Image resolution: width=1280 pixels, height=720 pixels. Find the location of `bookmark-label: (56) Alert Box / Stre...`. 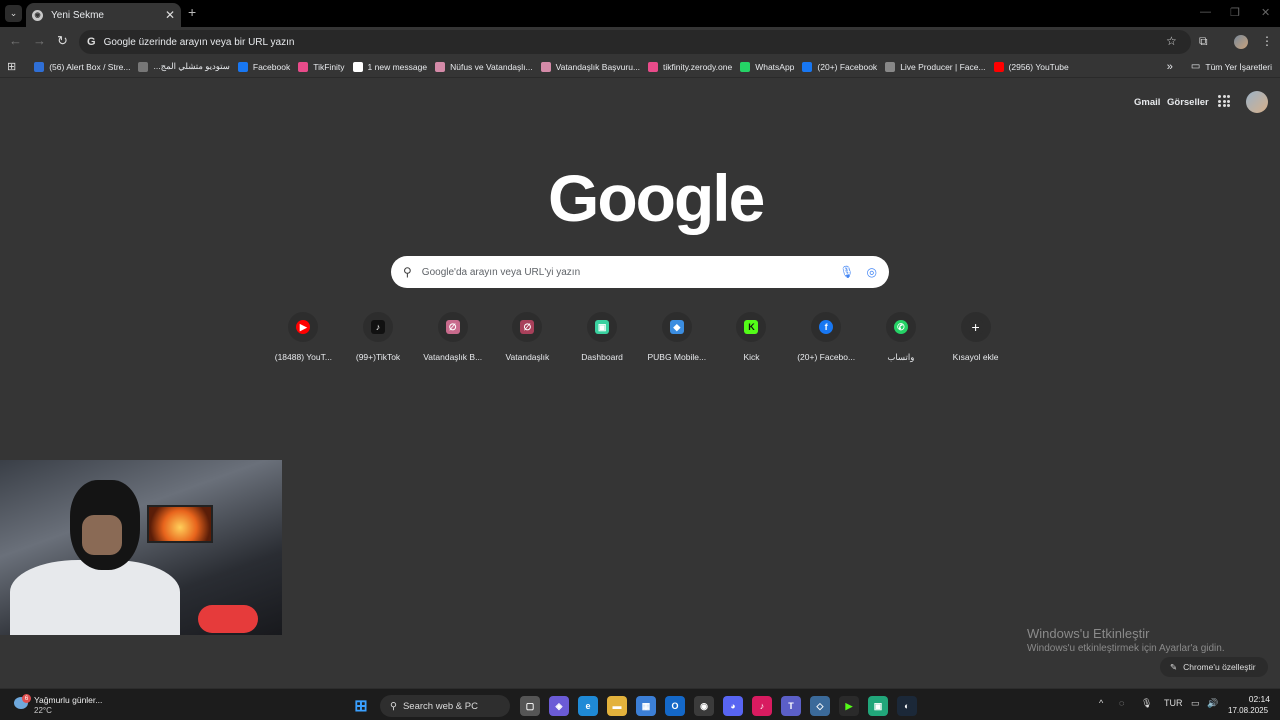

bookmark-label: (56) Alert Box / Stre... is located at coordinates (90, 66).